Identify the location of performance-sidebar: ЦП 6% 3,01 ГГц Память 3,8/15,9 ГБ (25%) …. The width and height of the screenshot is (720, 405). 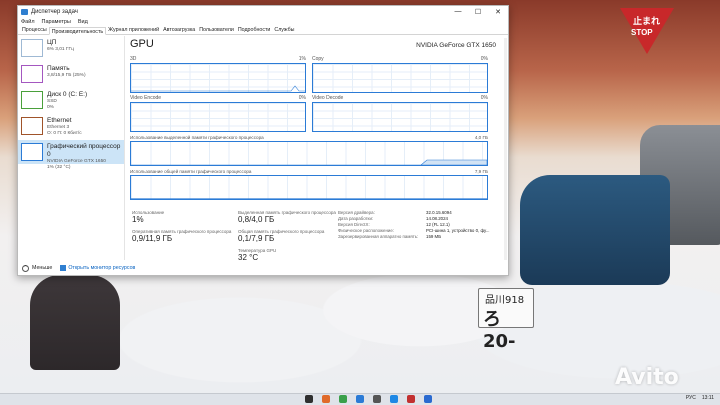
(71, 148).